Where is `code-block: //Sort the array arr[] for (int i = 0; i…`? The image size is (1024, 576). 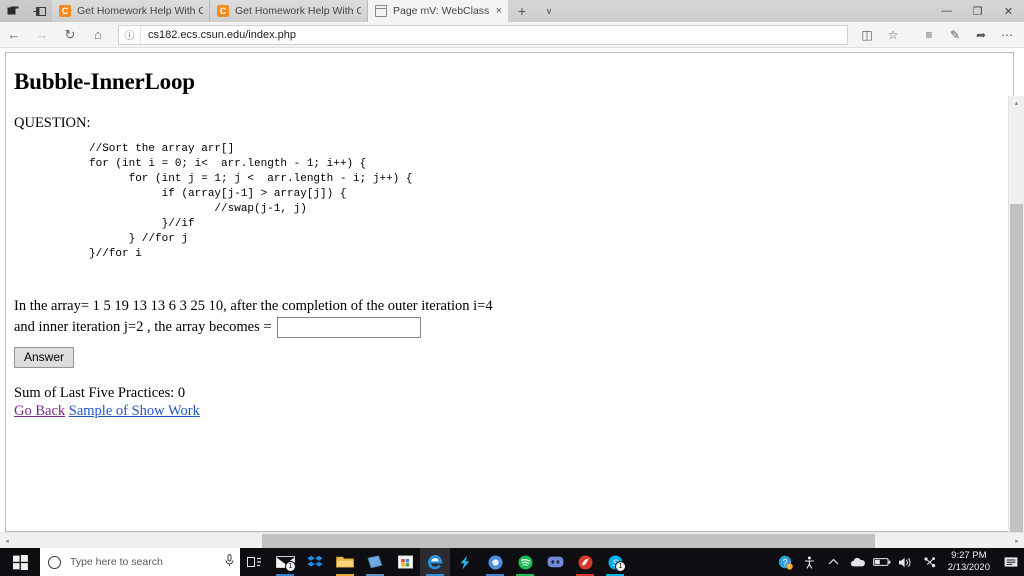 code-block: //Sort the array arr[] for (int i = 0; i… is located at coordinates (251, 202).